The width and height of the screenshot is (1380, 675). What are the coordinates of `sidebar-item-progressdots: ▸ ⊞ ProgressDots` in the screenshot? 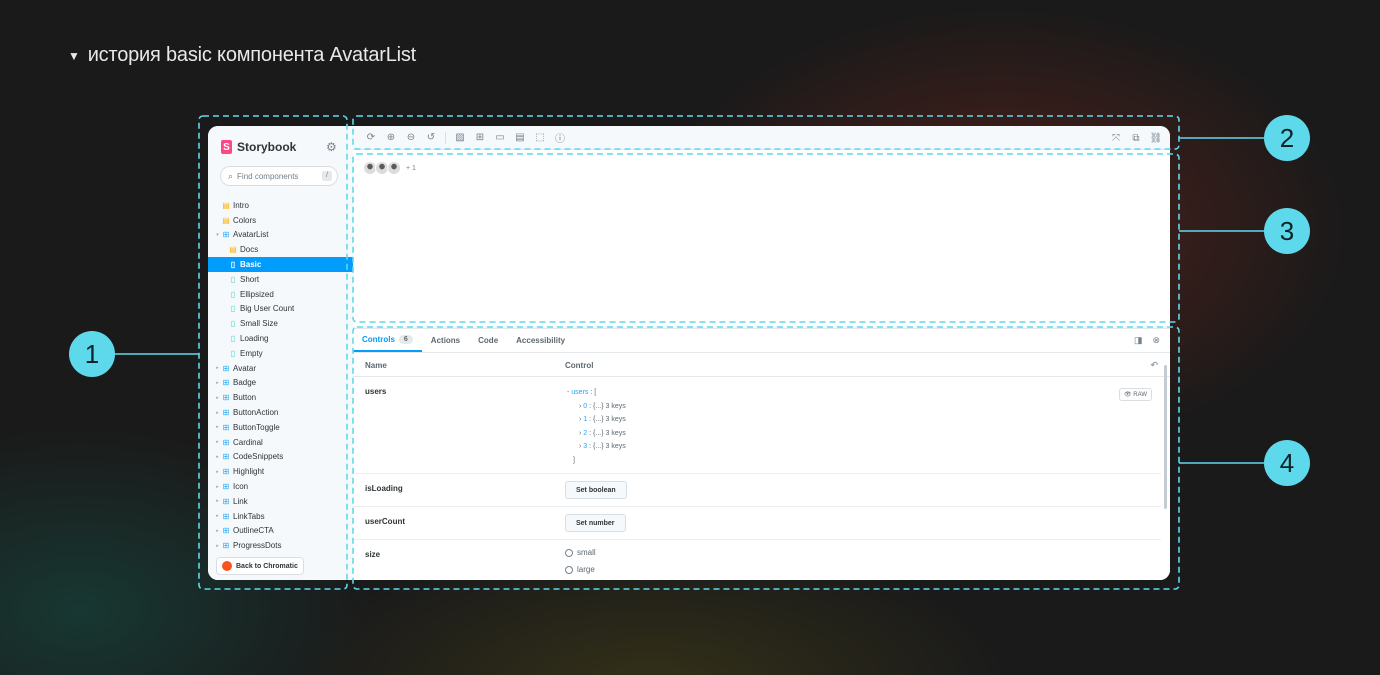 It's located at (280, 545).